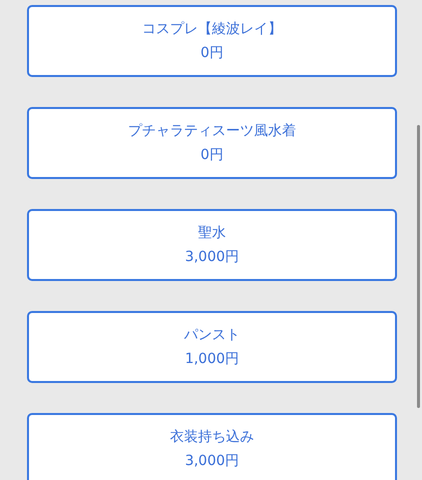 The height and width of the screenshot is (480, 422). I want to click on scrollbar, so click(418, 266).